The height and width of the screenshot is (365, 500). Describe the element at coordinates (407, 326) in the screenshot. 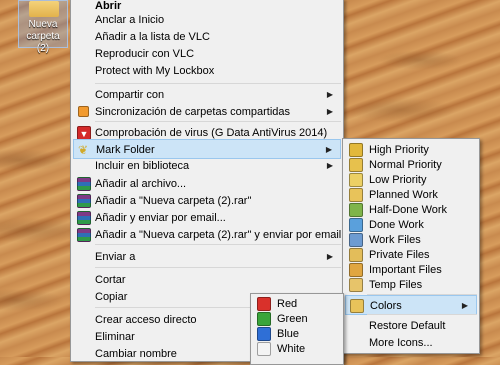

I see `restore-default-label: Restore Default` at that location.